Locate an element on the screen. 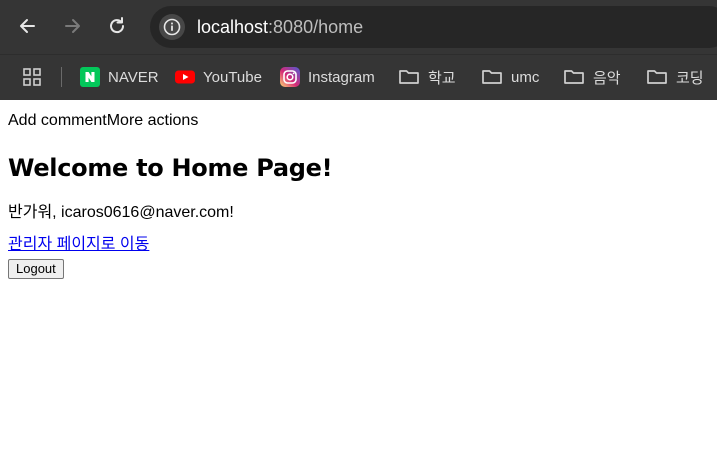  bookmark-label: NAVER is located at coordinates (133, 77).